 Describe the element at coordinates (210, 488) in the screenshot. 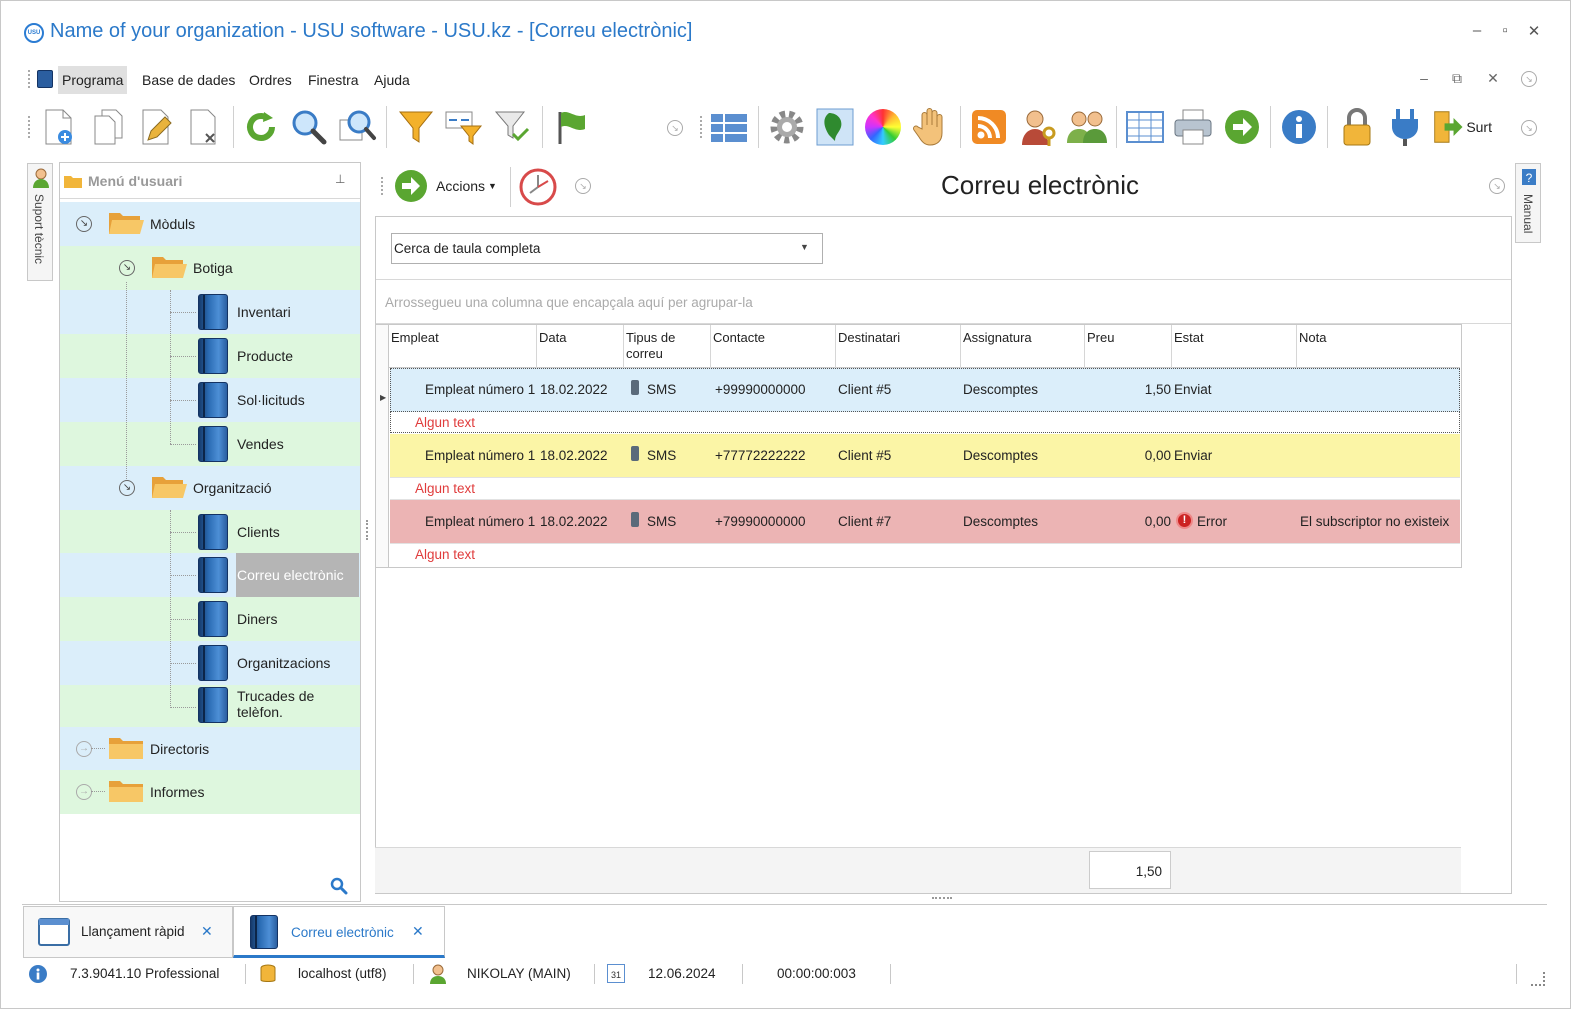

I see `tree-item-organization: ↘ Organització` at that location.